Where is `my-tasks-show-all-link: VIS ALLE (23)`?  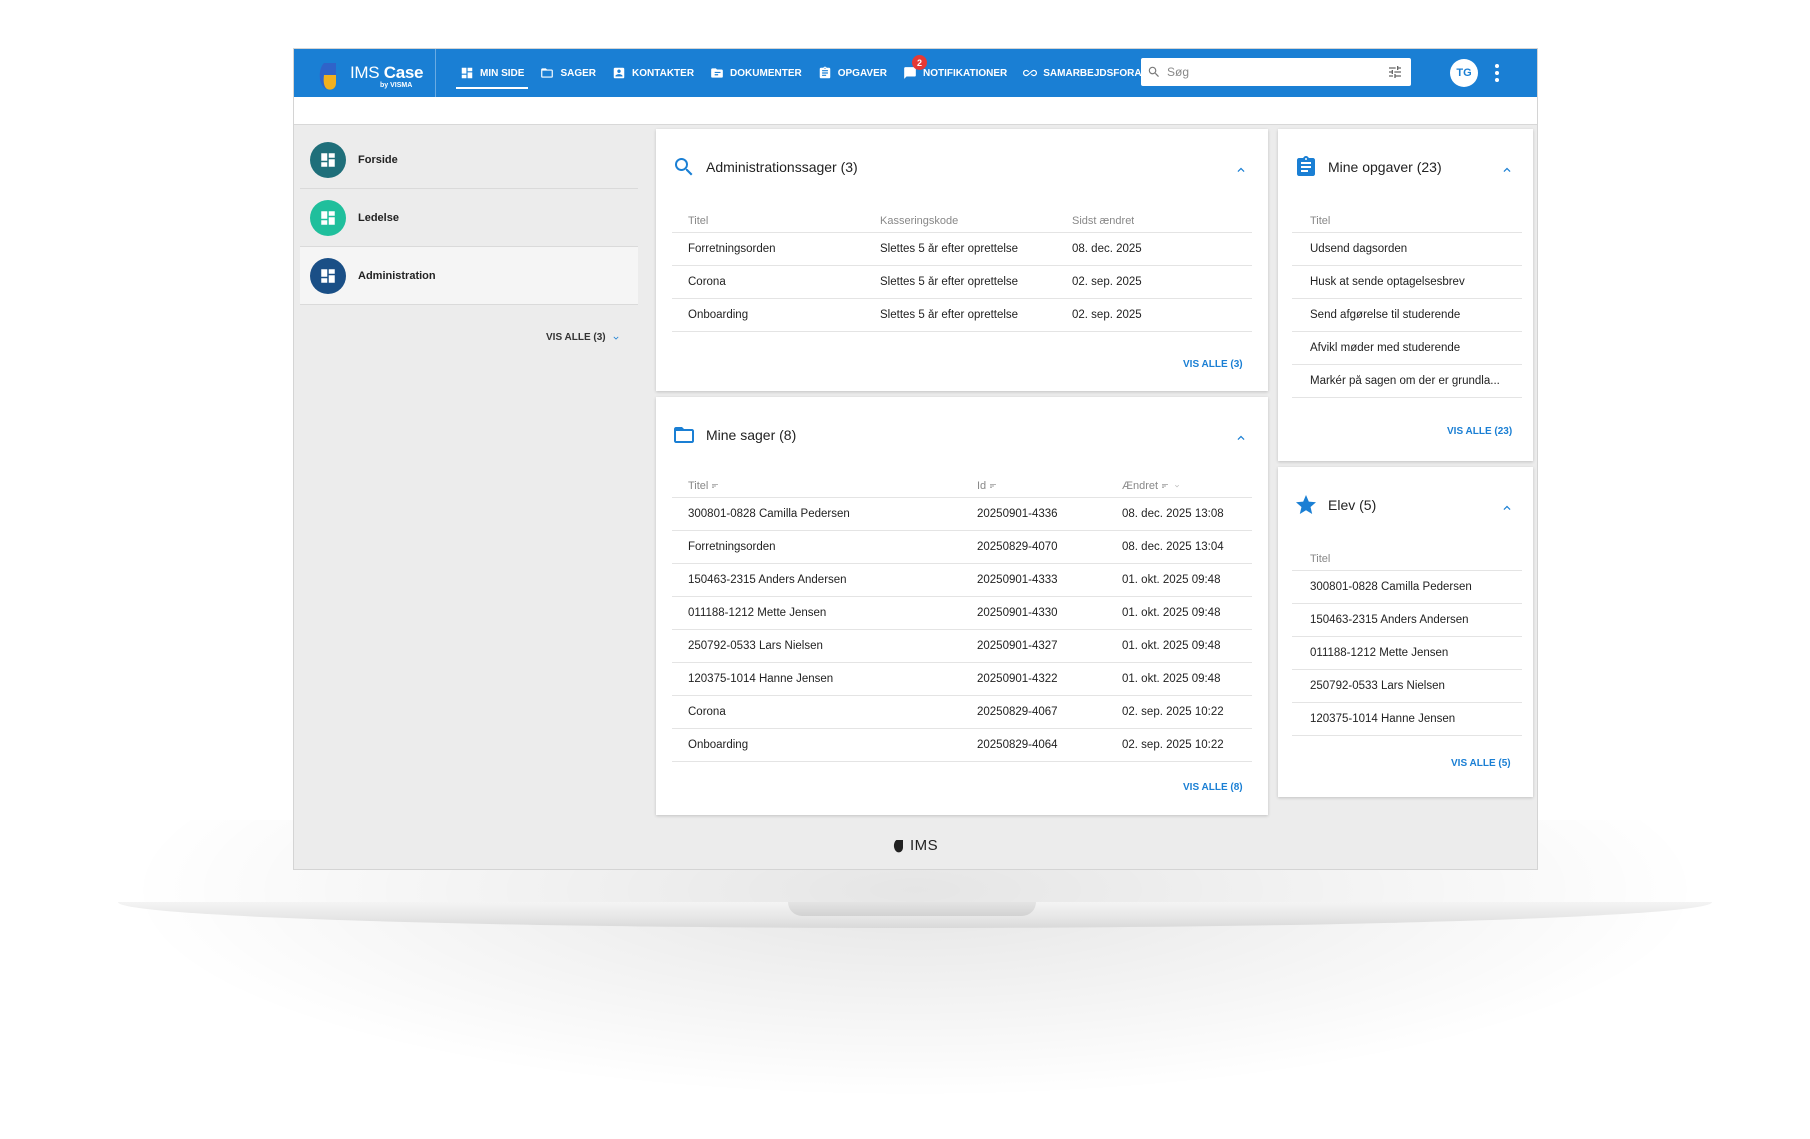 my-tasks-show-all-link: VIS ALLE (23) is located at coordinates (1479, 431).